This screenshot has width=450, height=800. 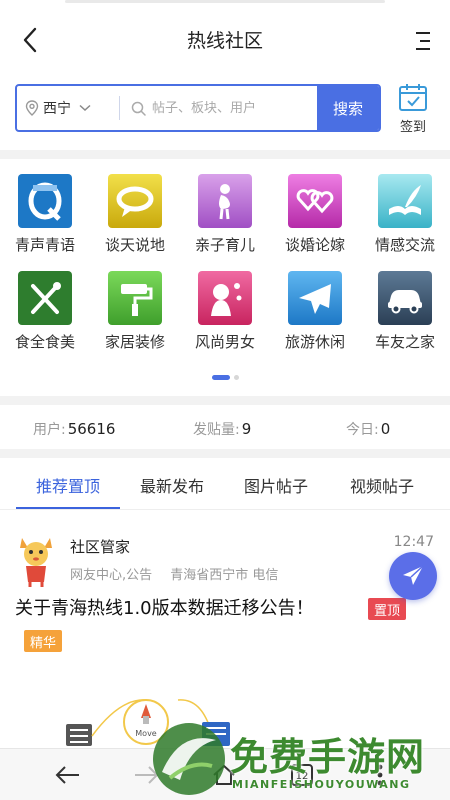 I want to click on tab-images: 图片帖子, so click(x=276, y=485).